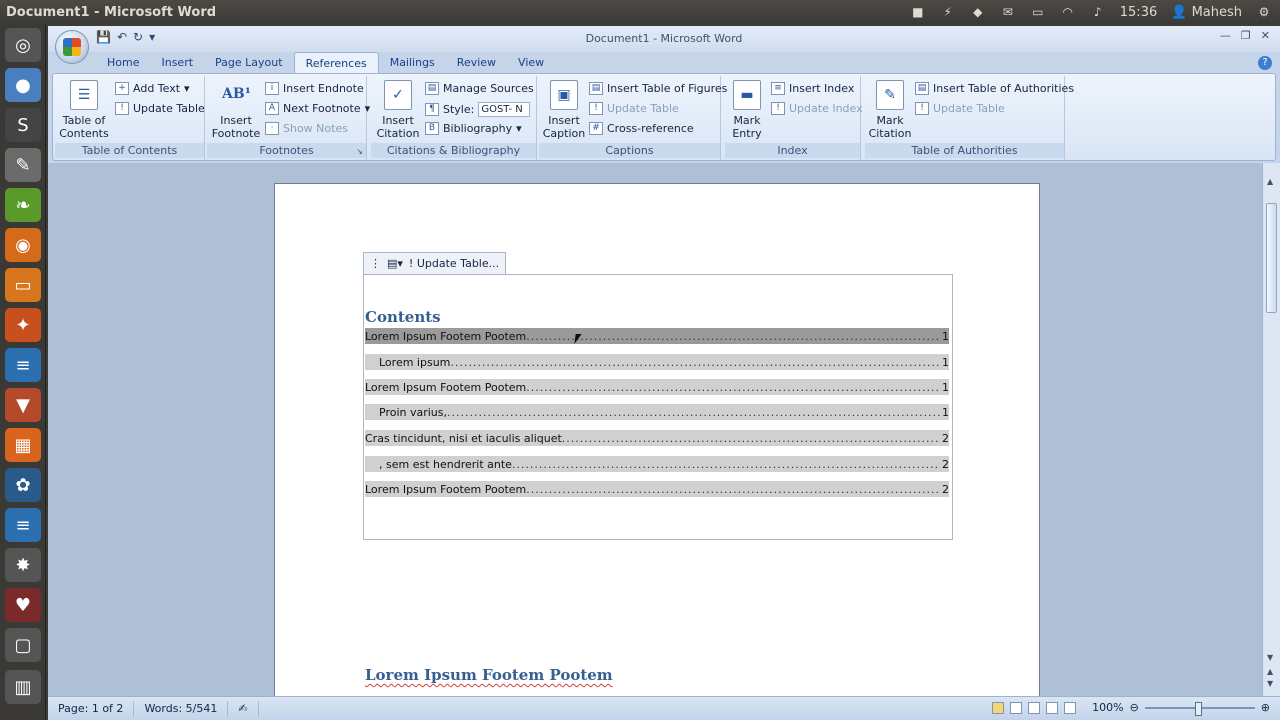 The image size is (1280, 720). I want to click on manage-sources-button: ▤ Manage Sources, so click(479, 88).